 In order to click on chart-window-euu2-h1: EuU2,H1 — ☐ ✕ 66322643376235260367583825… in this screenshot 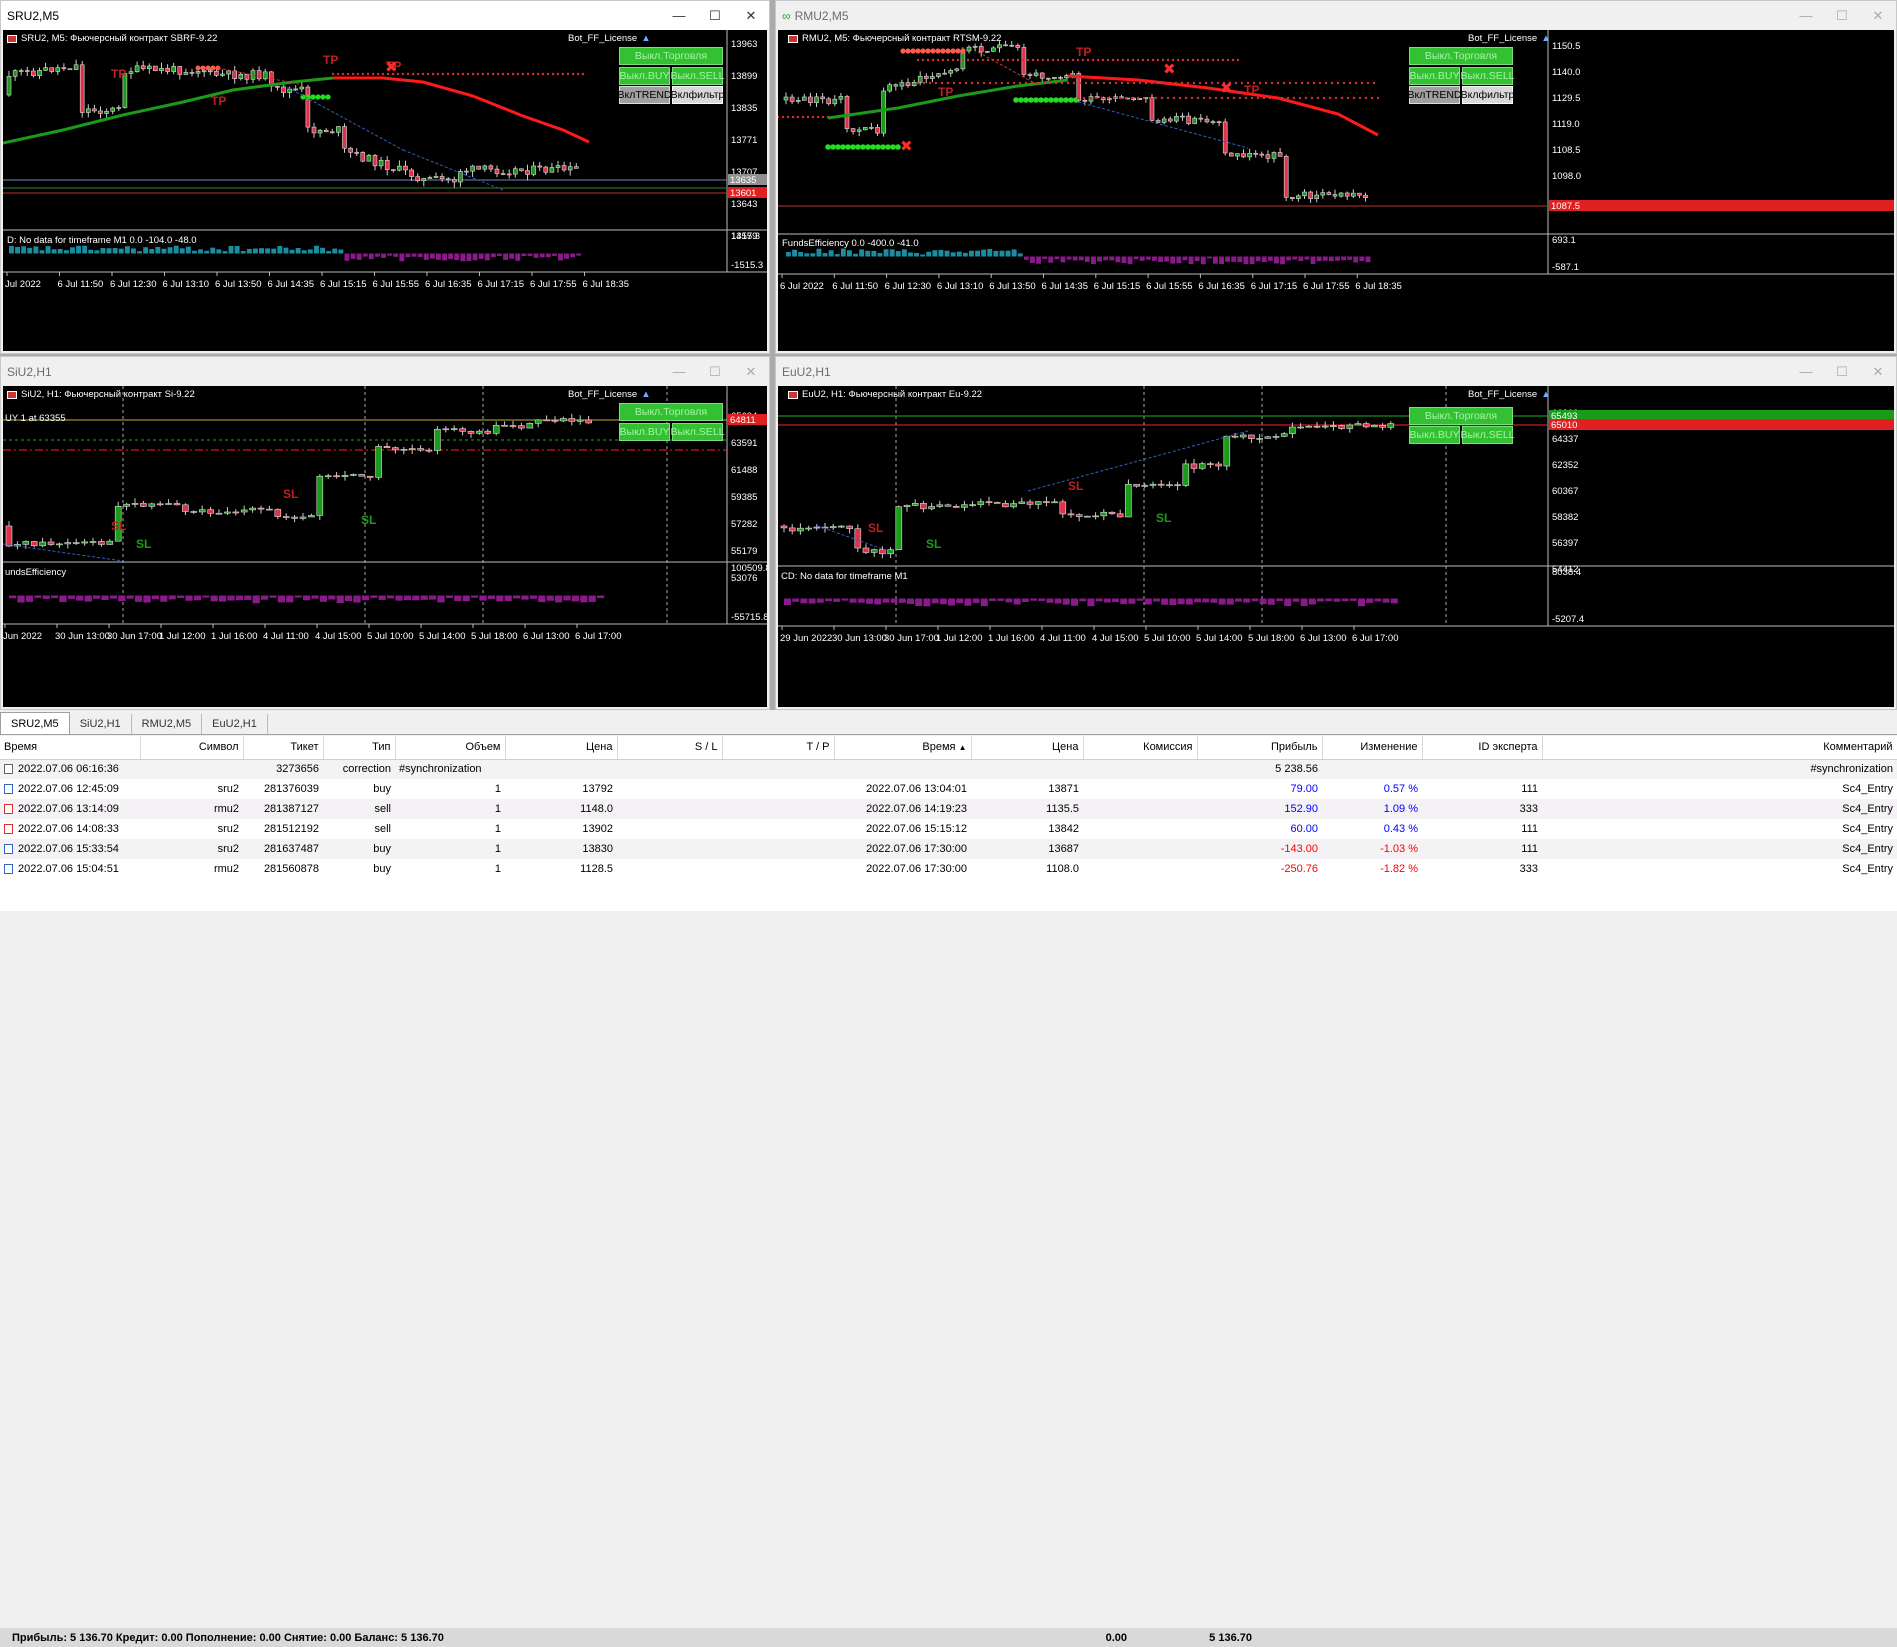, I will do `click(1336, 533)`.